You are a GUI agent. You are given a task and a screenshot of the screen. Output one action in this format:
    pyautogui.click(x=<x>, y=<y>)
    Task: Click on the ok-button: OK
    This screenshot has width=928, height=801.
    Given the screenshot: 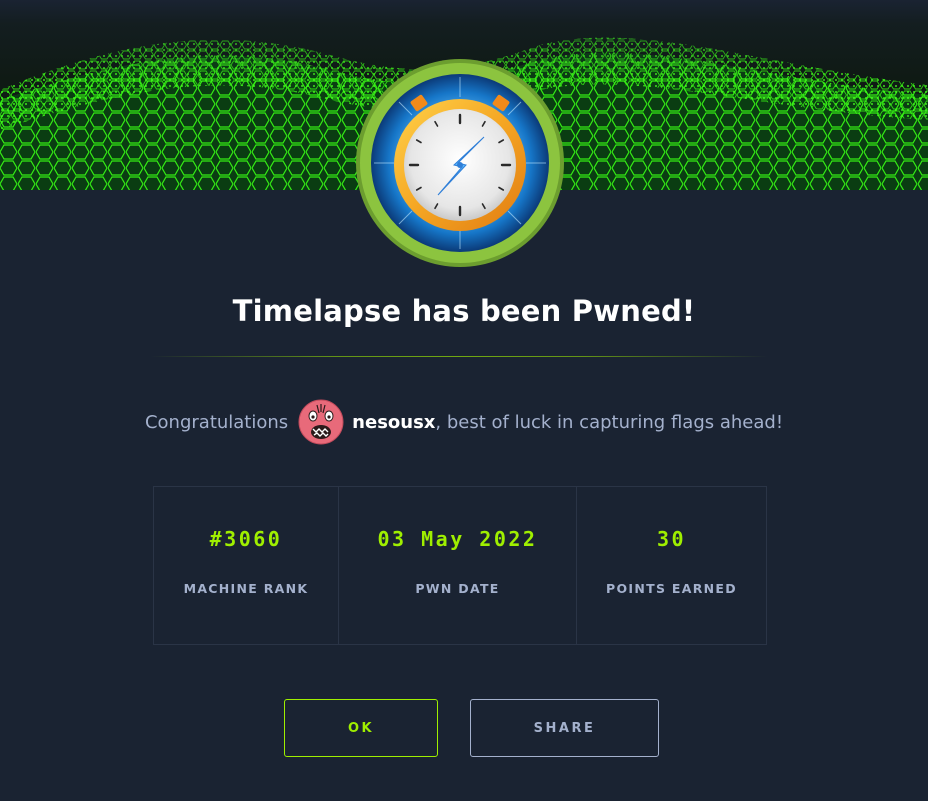 What is the action you would take?
    pyautogui.click(x=361, y=728)
    